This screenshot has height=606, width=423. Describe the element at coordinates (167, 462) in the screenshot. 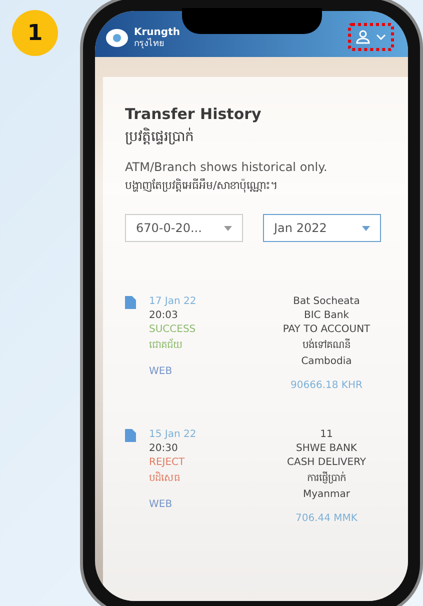

I see `transaction-status: REJECT` at that location.